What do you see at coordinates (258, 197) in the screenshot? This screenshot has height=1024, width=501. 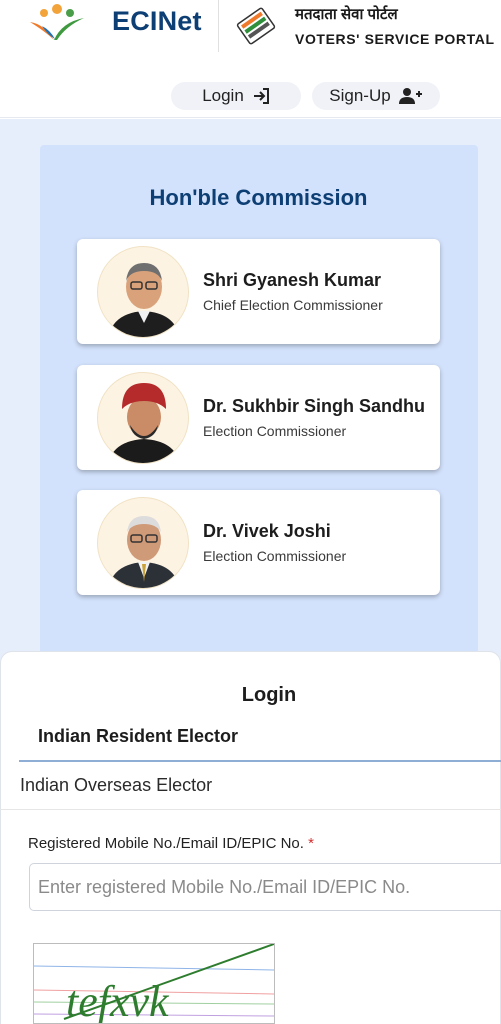 I see `commission-title: Hon'ble Commission` at bounding box center [258, 197].